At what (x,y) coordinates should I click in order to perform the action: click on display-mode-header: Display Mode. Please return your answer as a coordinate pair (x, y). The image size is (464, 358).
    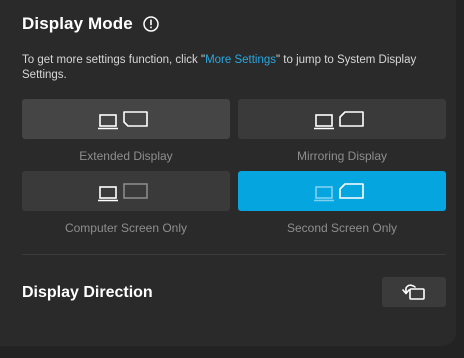
    Looking at the image, I should click on (90, 24).